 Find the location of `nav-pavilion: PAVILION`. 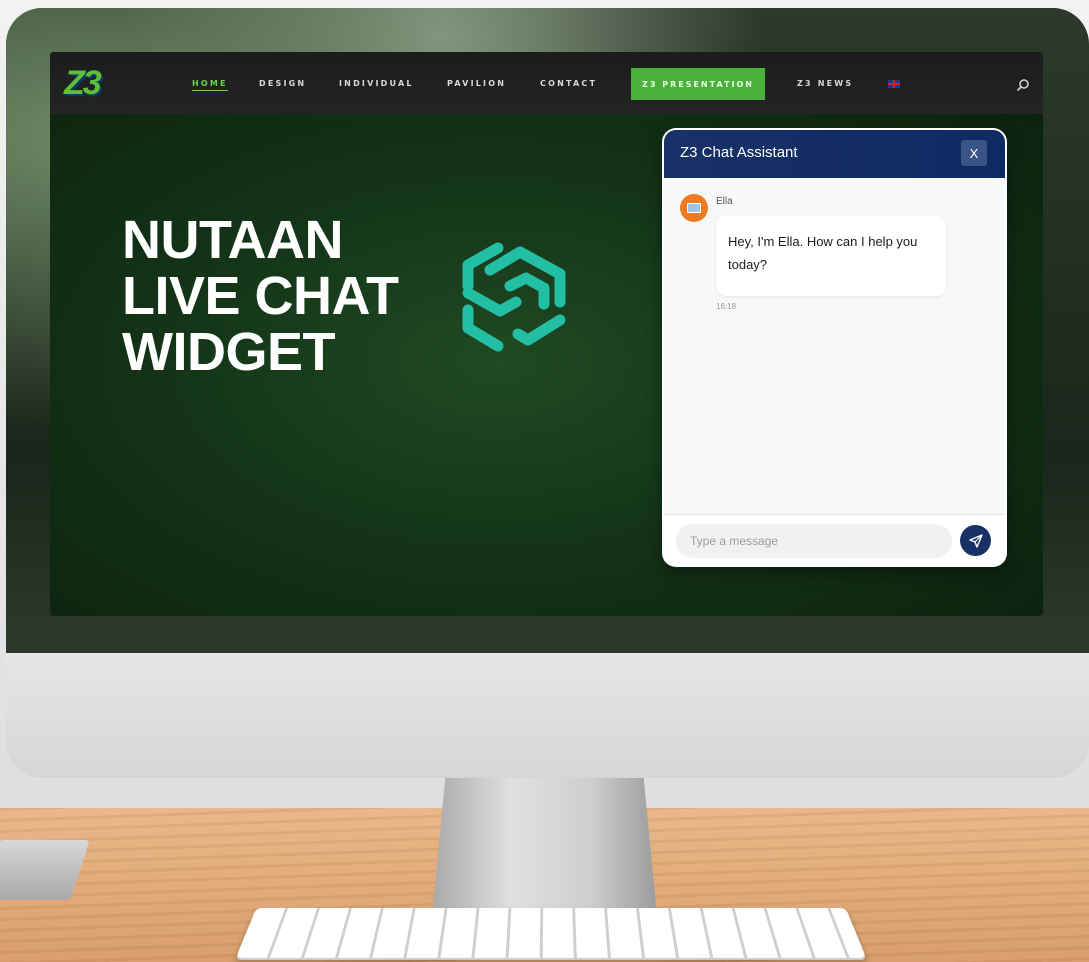

nav-pavilion: PAVILION is located at coordinates (476, 83).